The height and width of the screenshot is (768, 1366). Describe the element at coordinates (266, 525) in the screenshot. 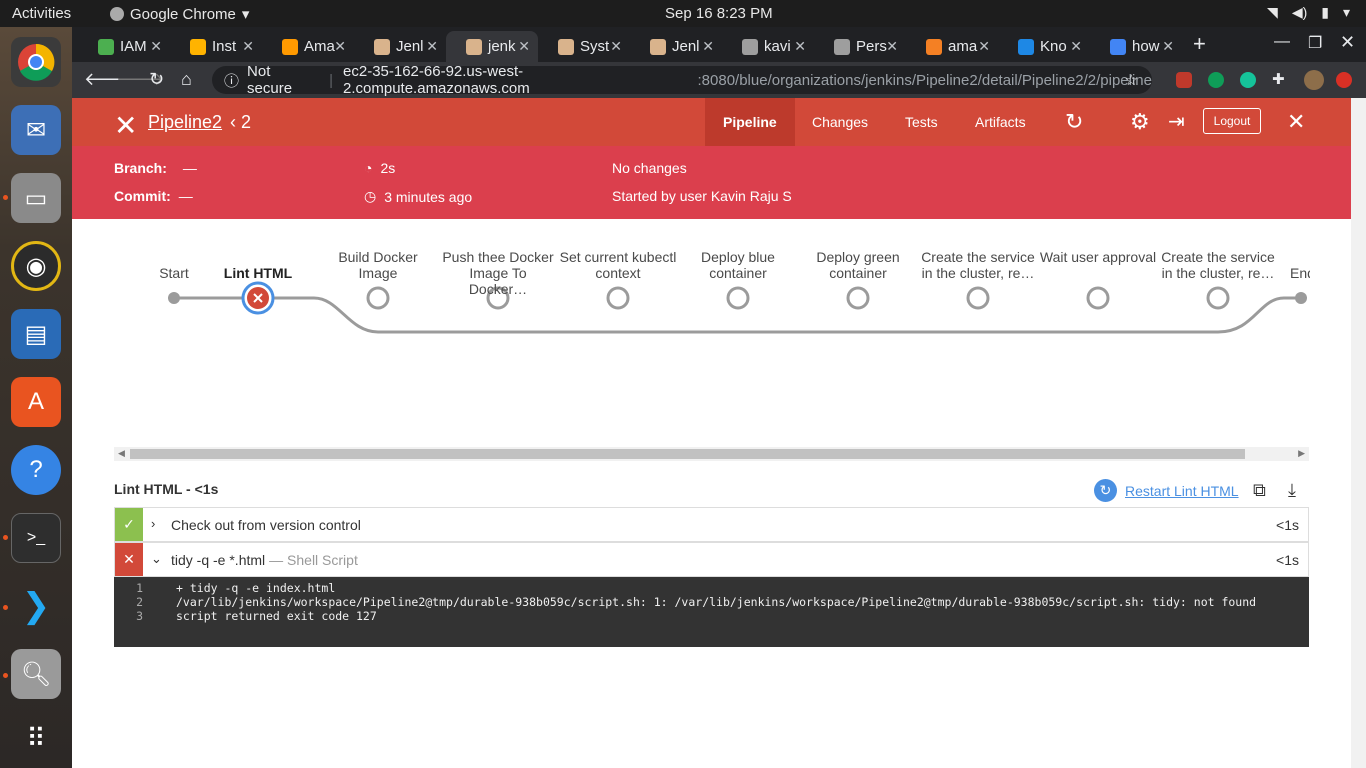

I see `step-name: Check out from version control` at that location.